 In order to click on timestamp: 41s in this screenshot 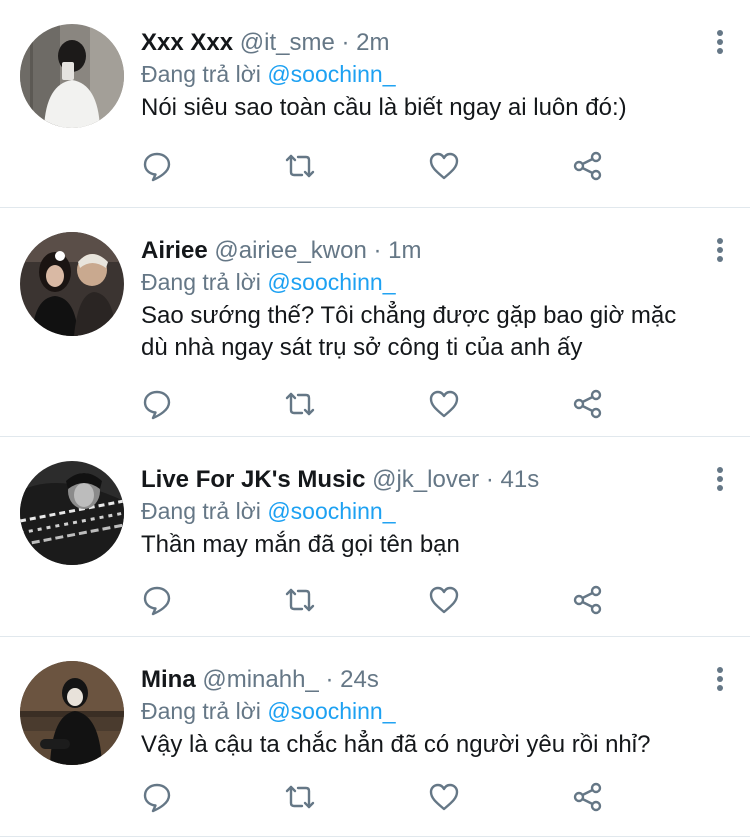, I will do `click(520, 479)`.